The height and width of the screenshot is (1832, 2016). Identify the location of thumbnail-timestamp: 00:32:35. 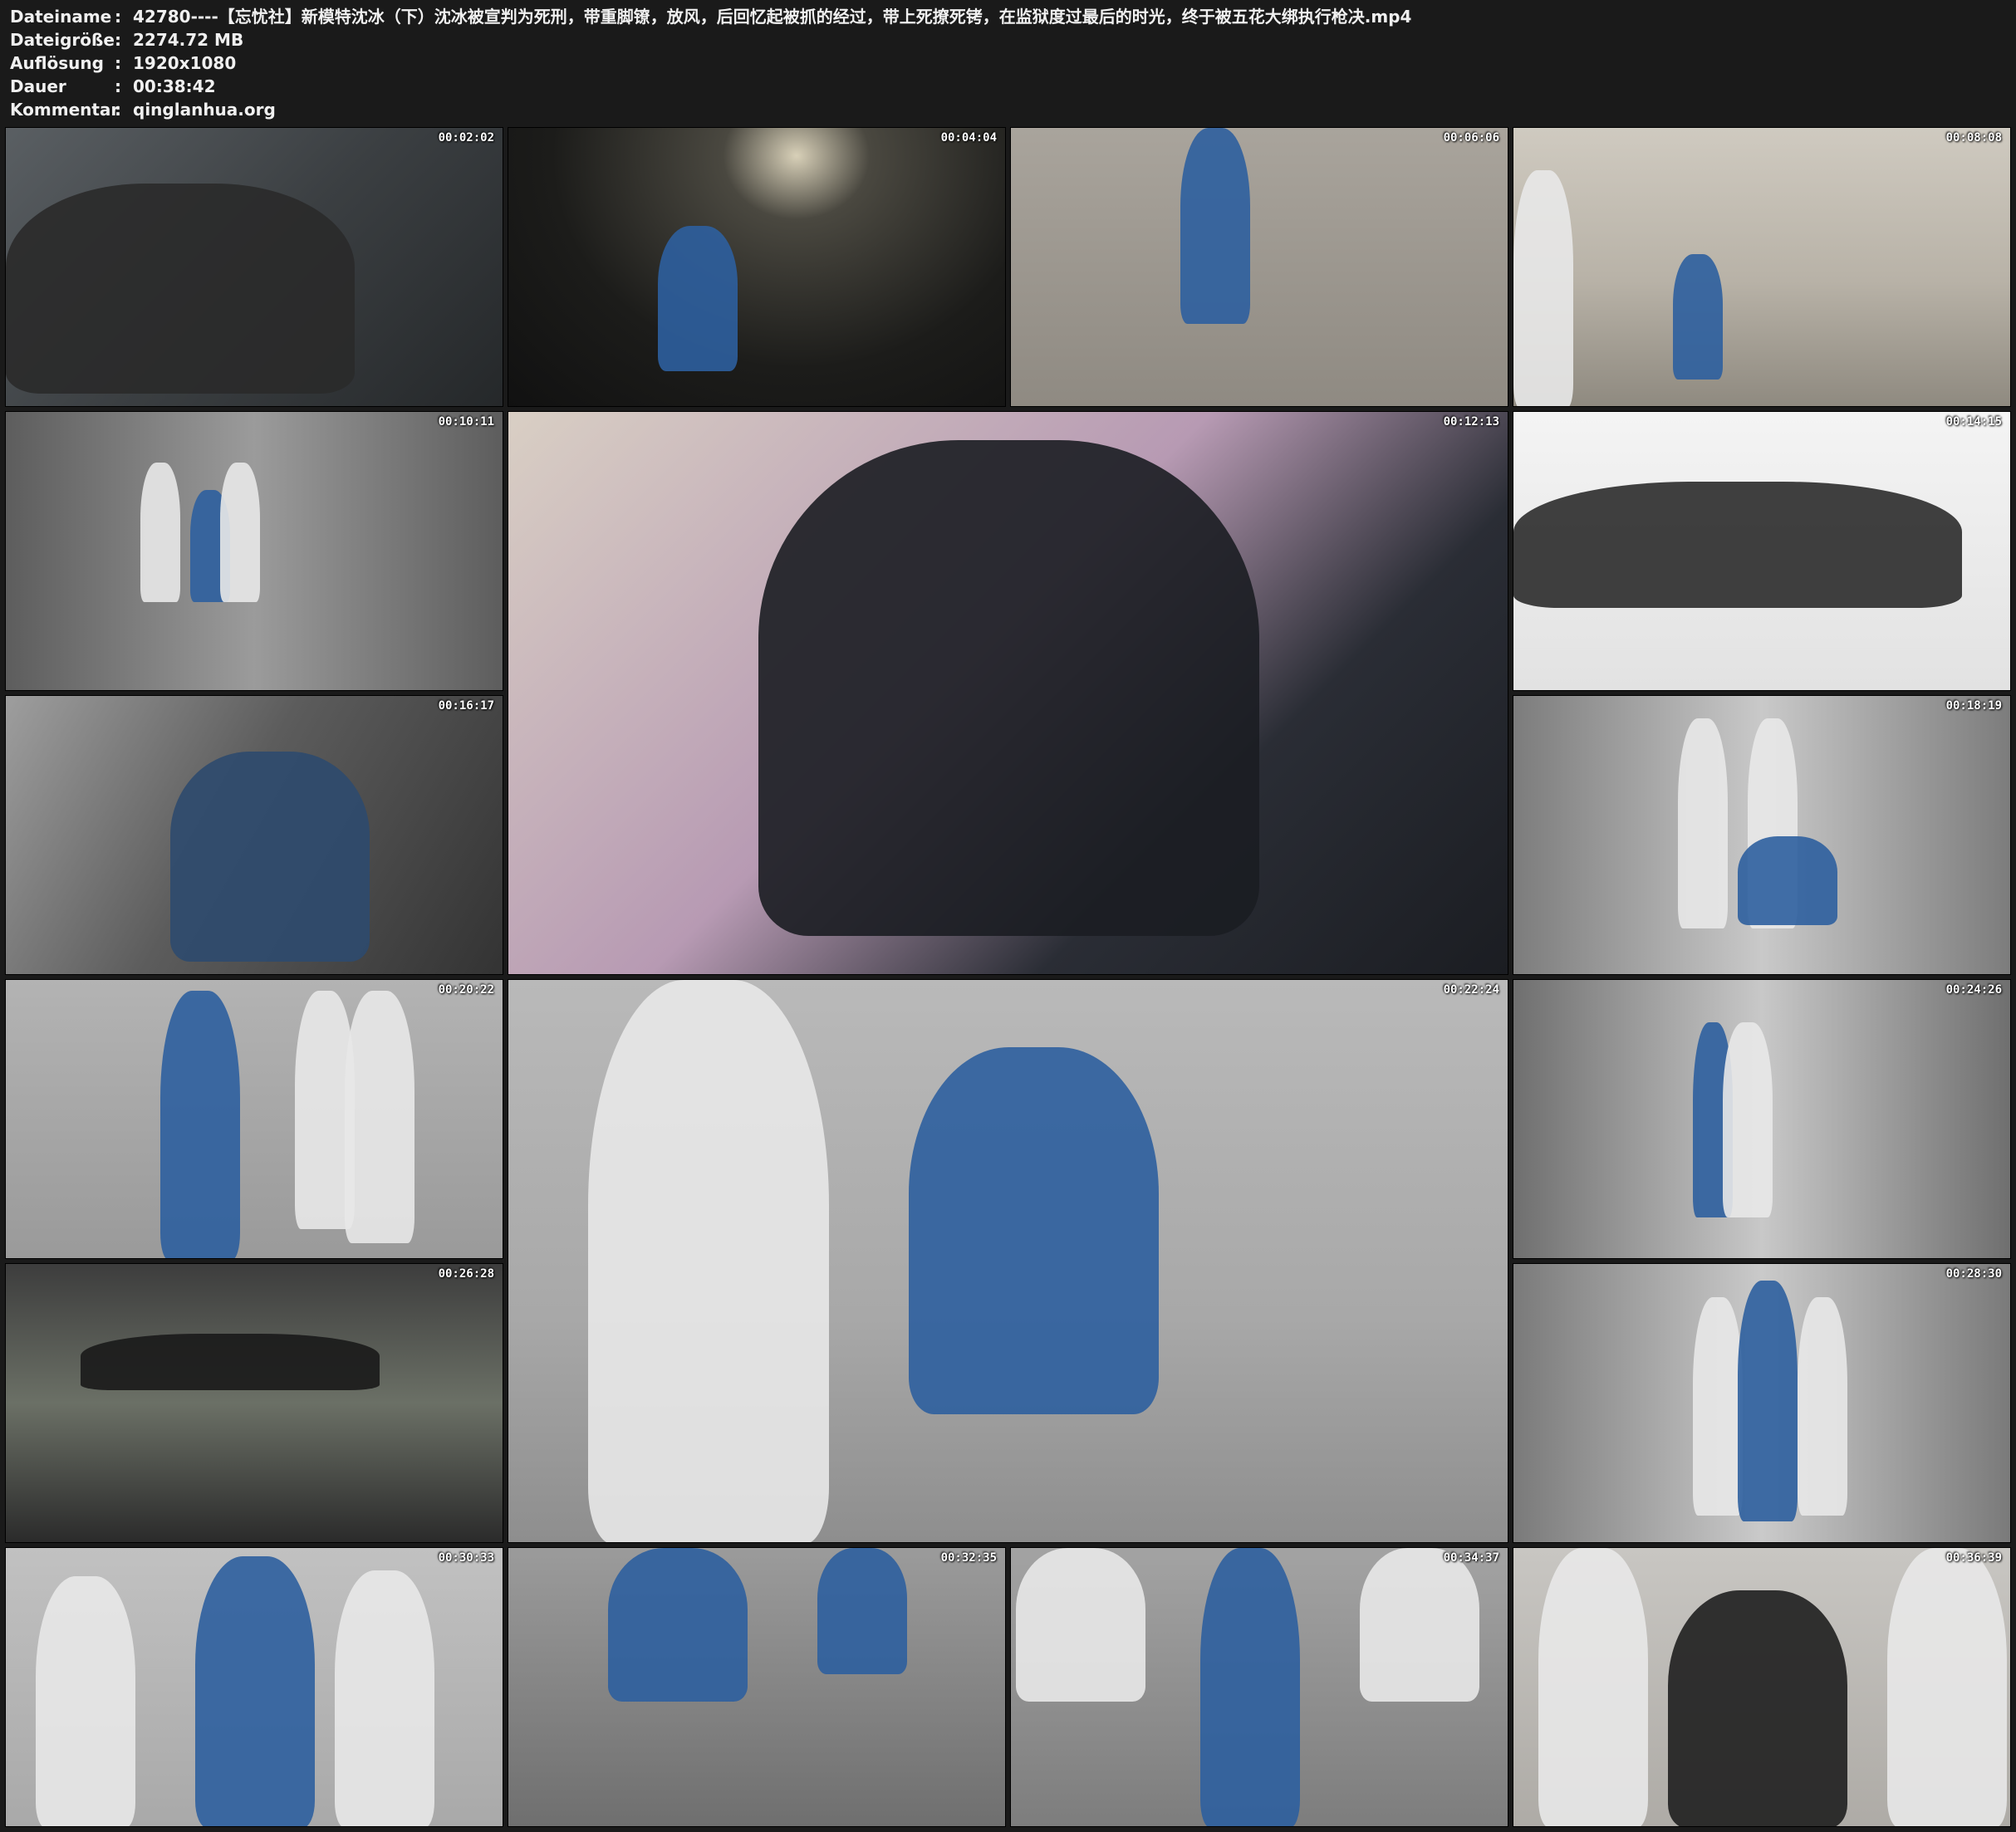
(968, 1558).